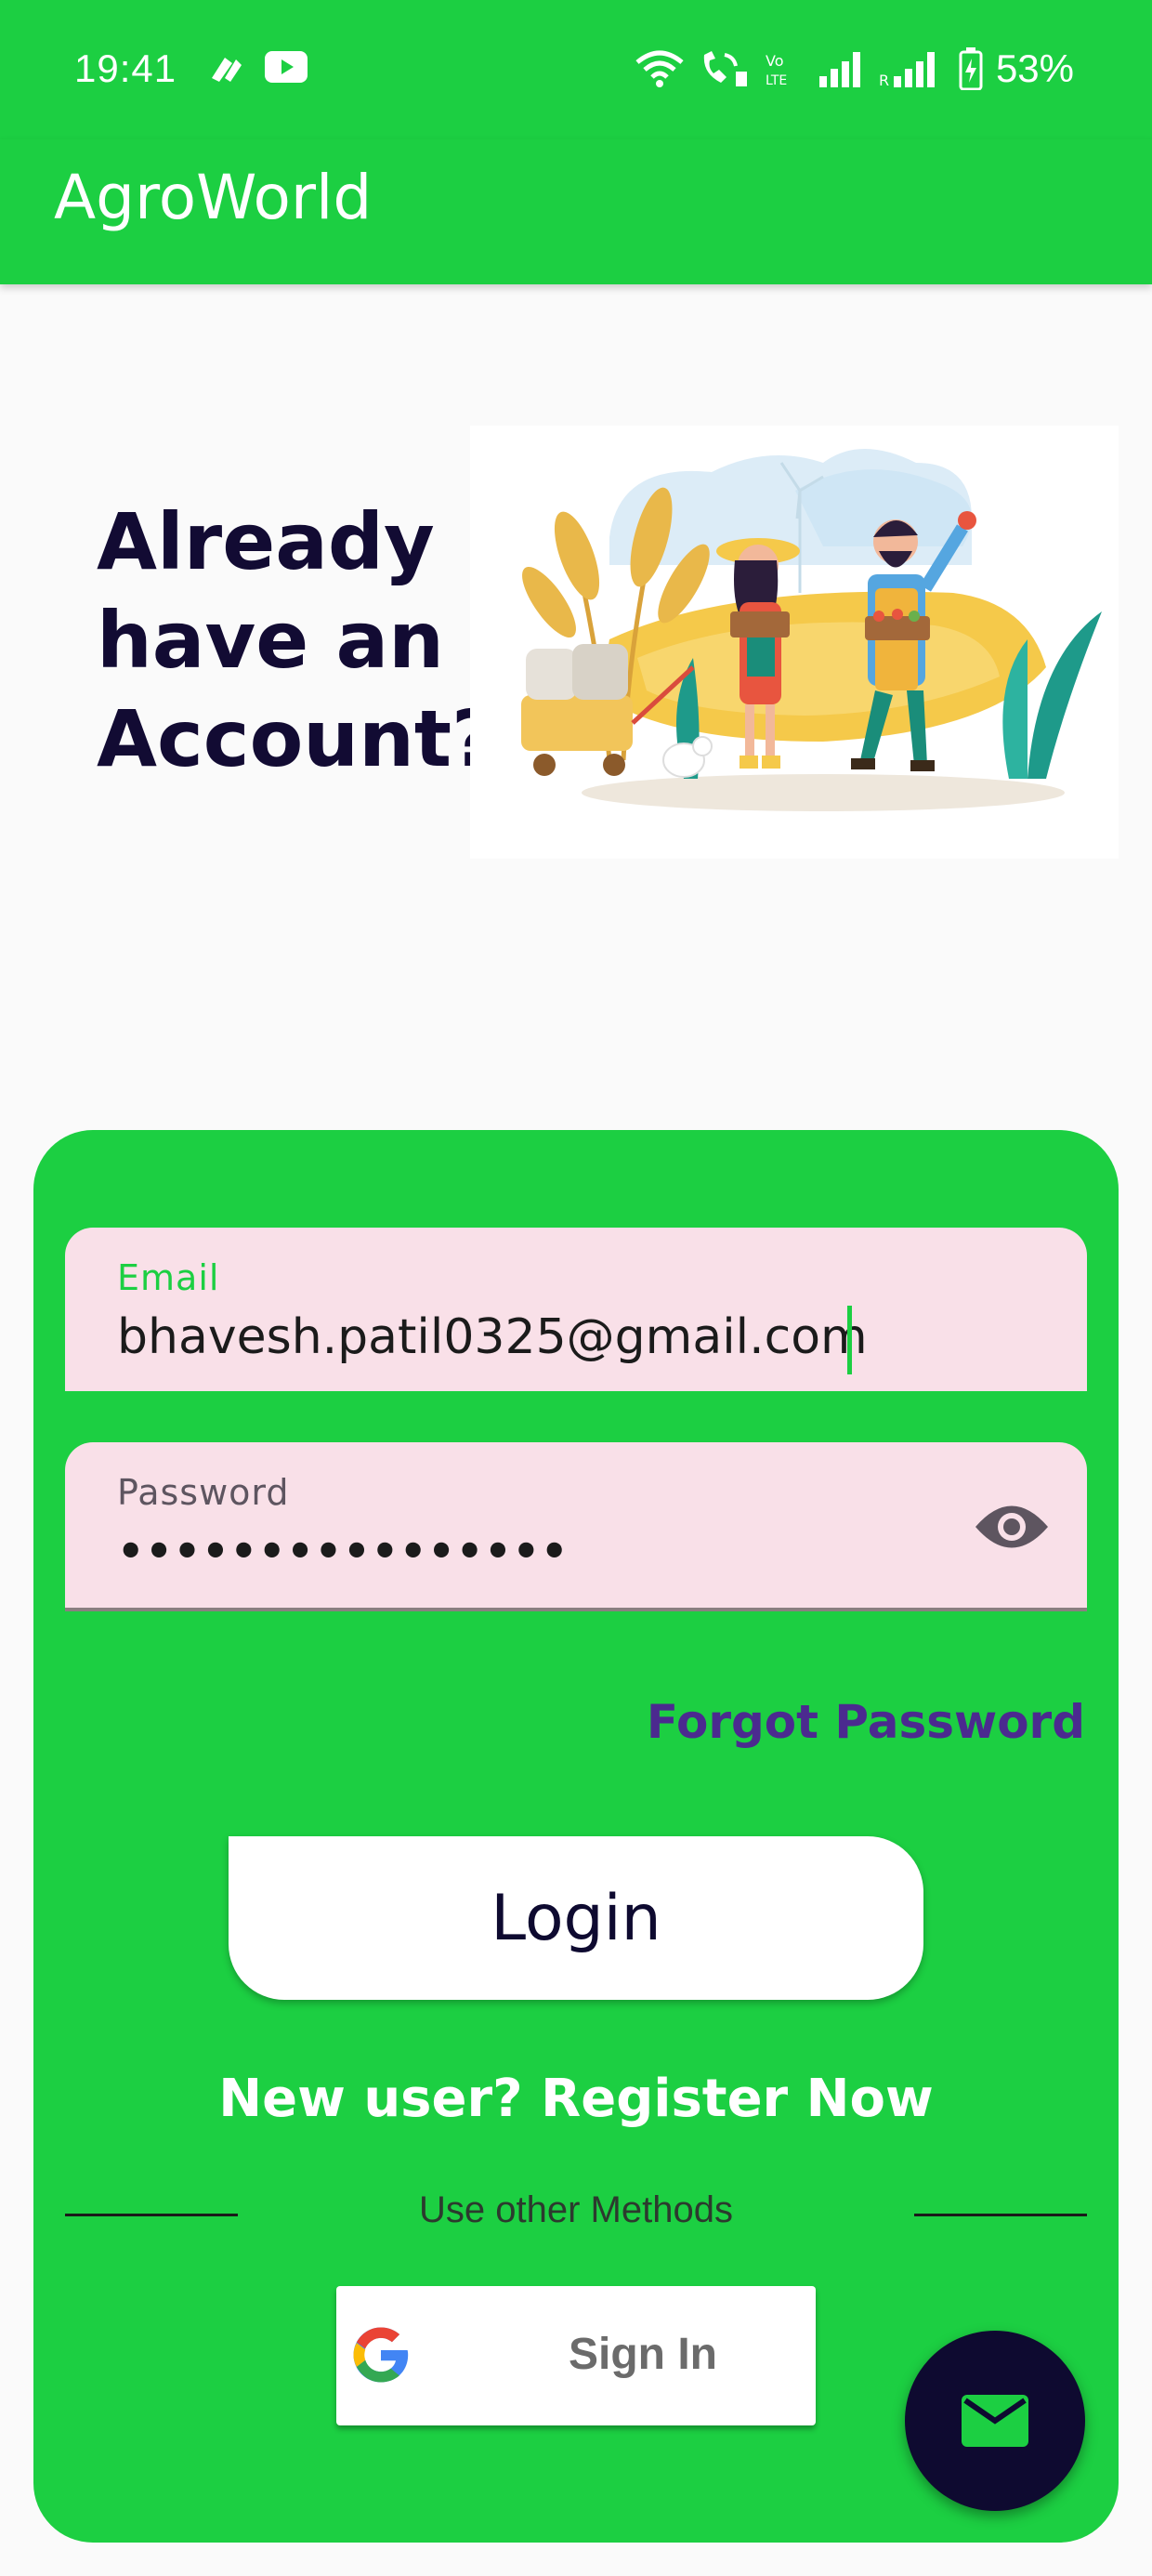  I want to click on eye-icon, so click(1012, 1527).